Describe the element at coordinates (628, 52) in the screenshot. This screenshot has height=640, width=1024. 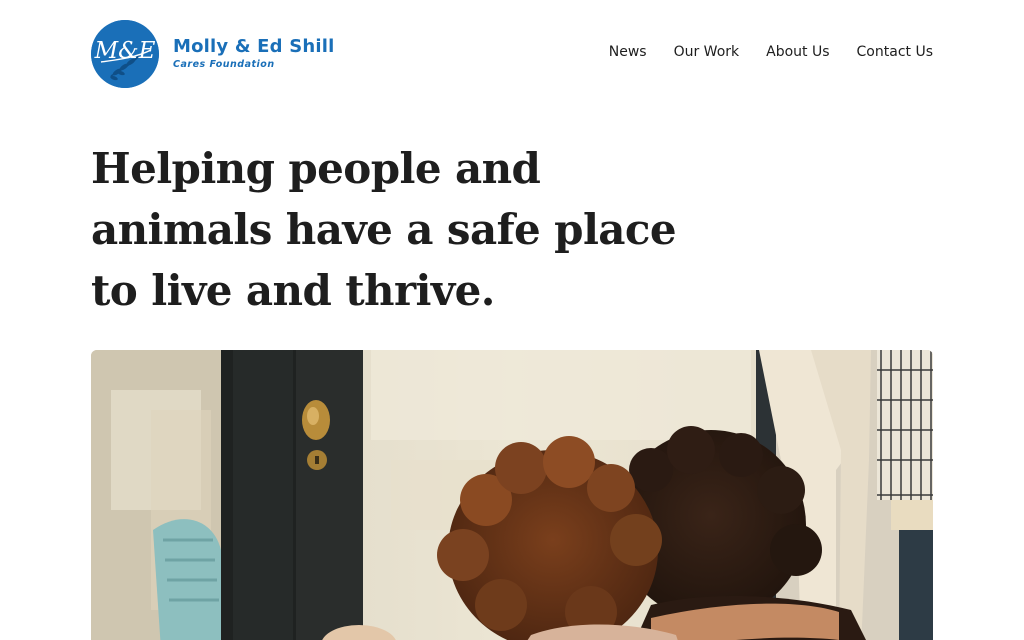
I see `nav-item-news: News` at that location.